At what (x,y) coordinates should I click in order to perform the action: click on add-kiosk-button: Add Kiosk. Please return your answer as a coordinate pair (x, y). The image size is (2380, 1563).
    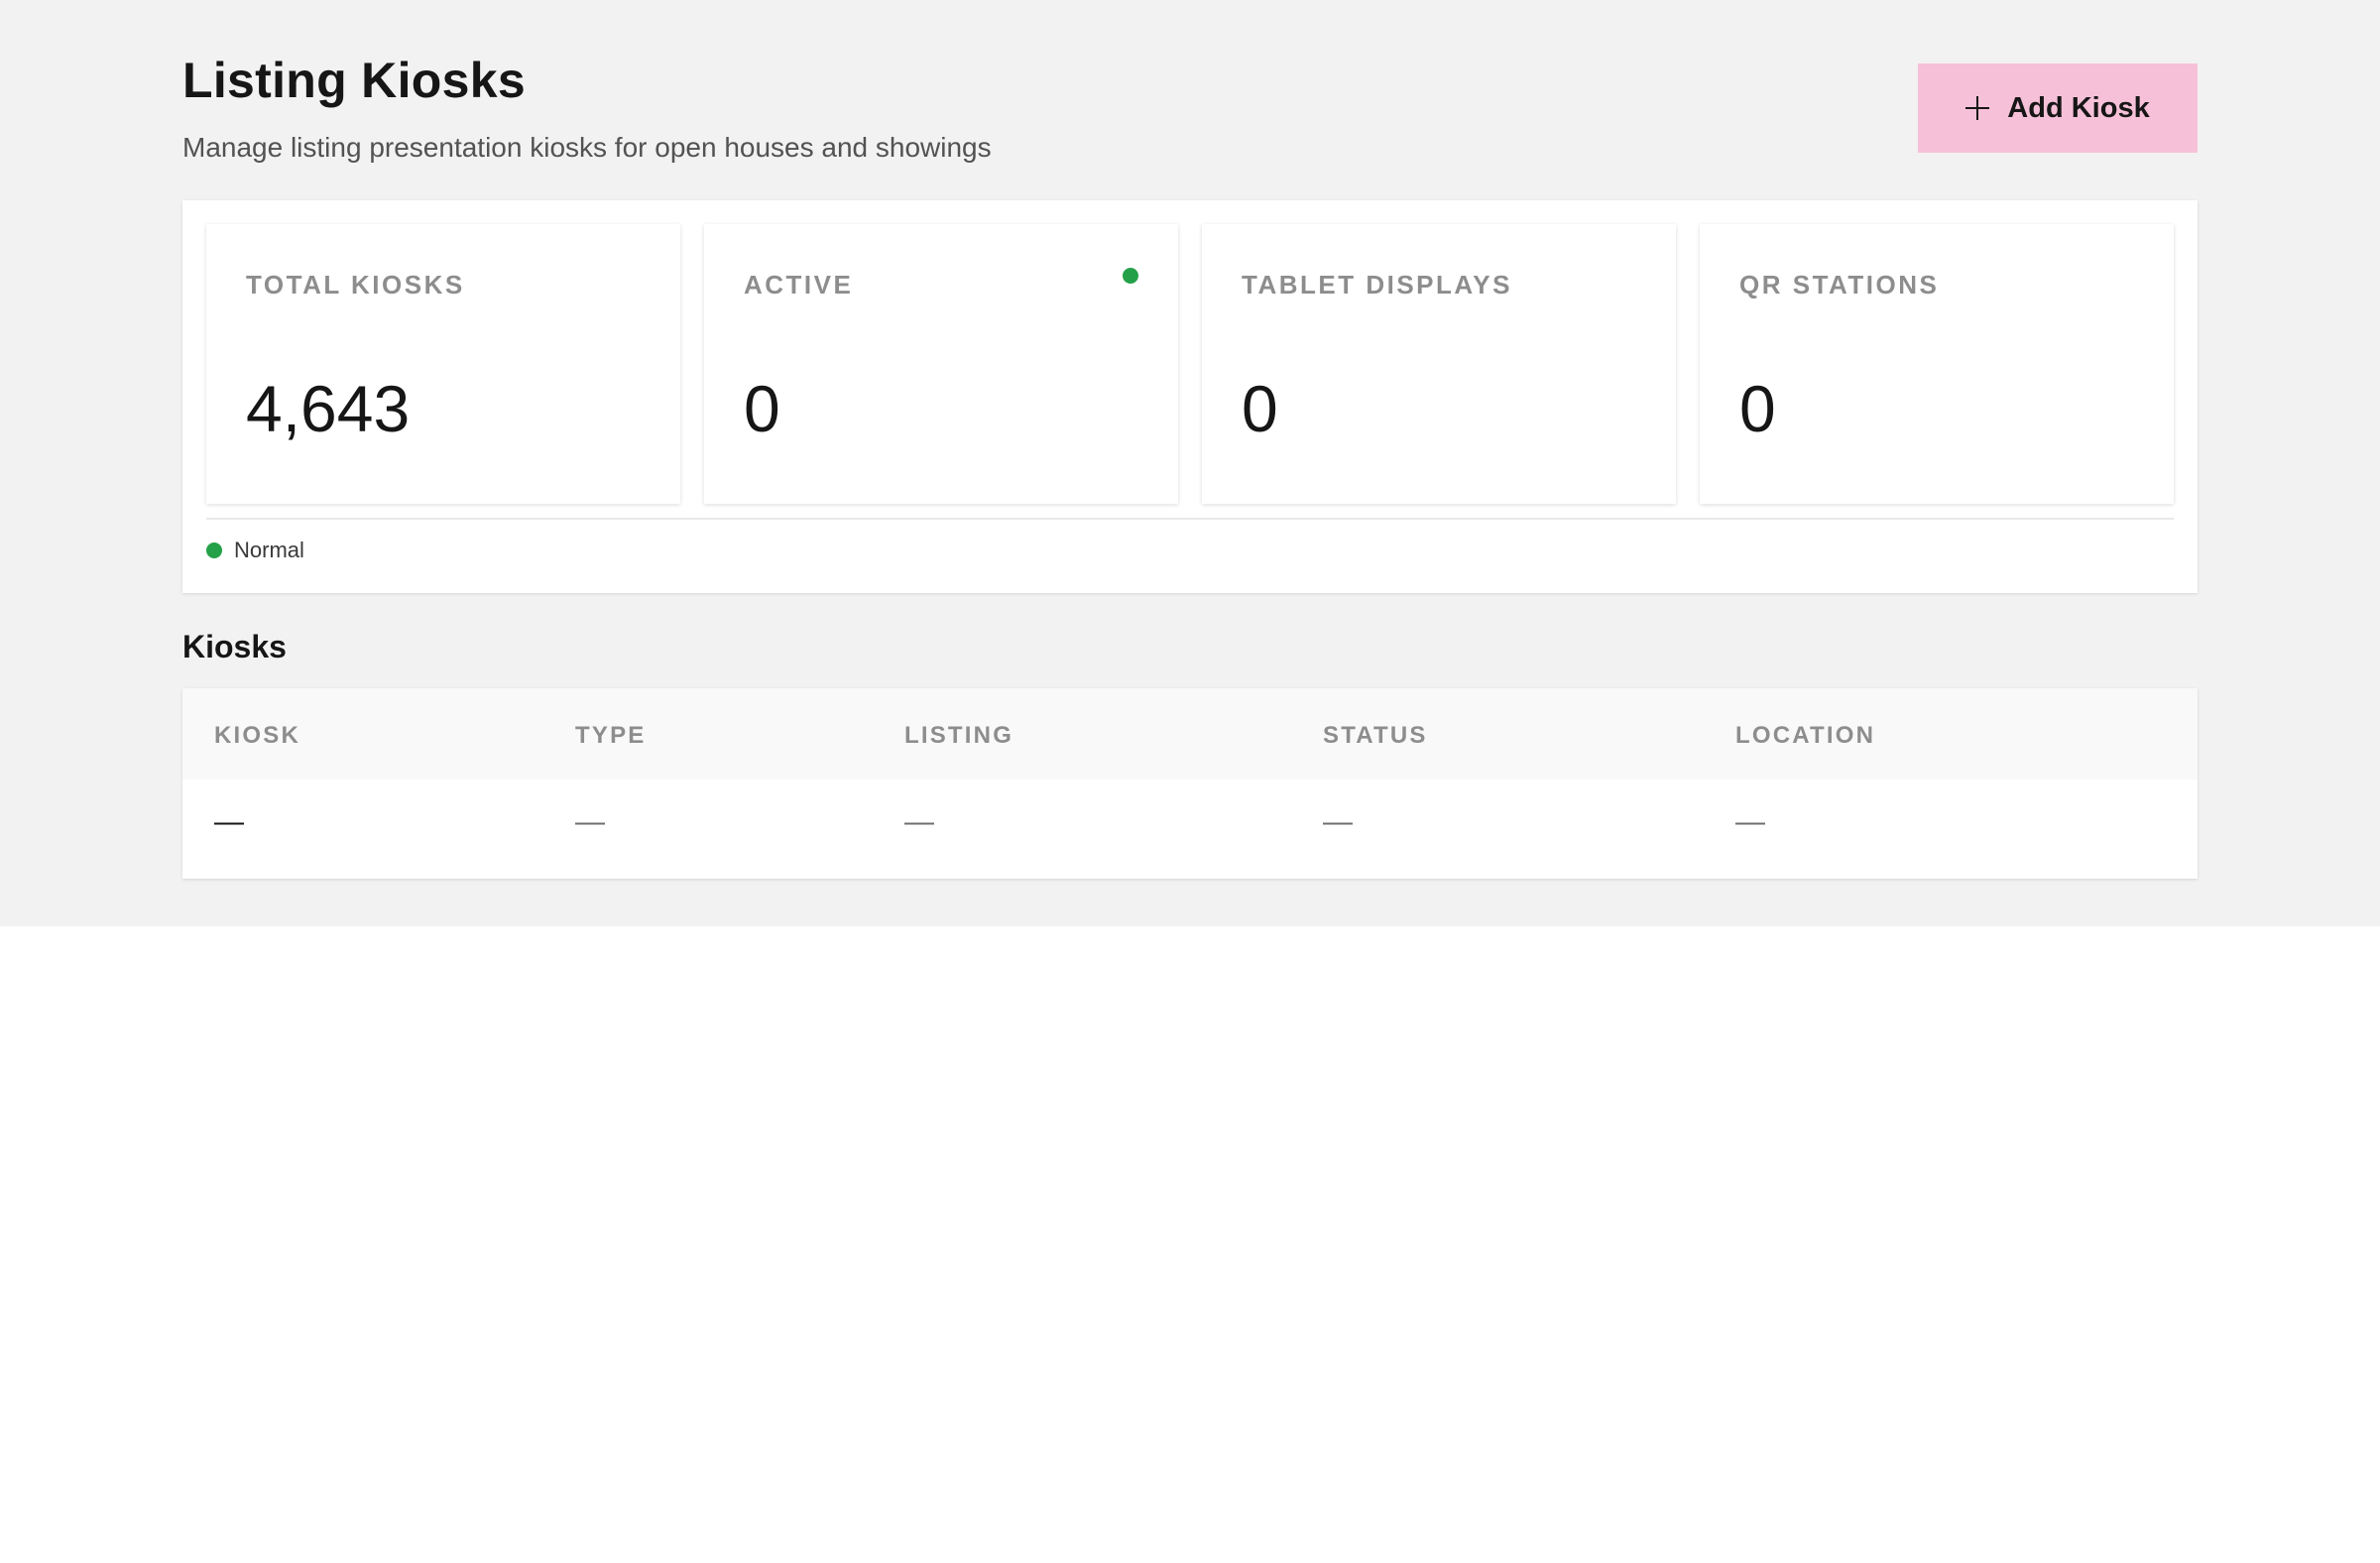
    Looking at the image, I should click on (2058, 108).